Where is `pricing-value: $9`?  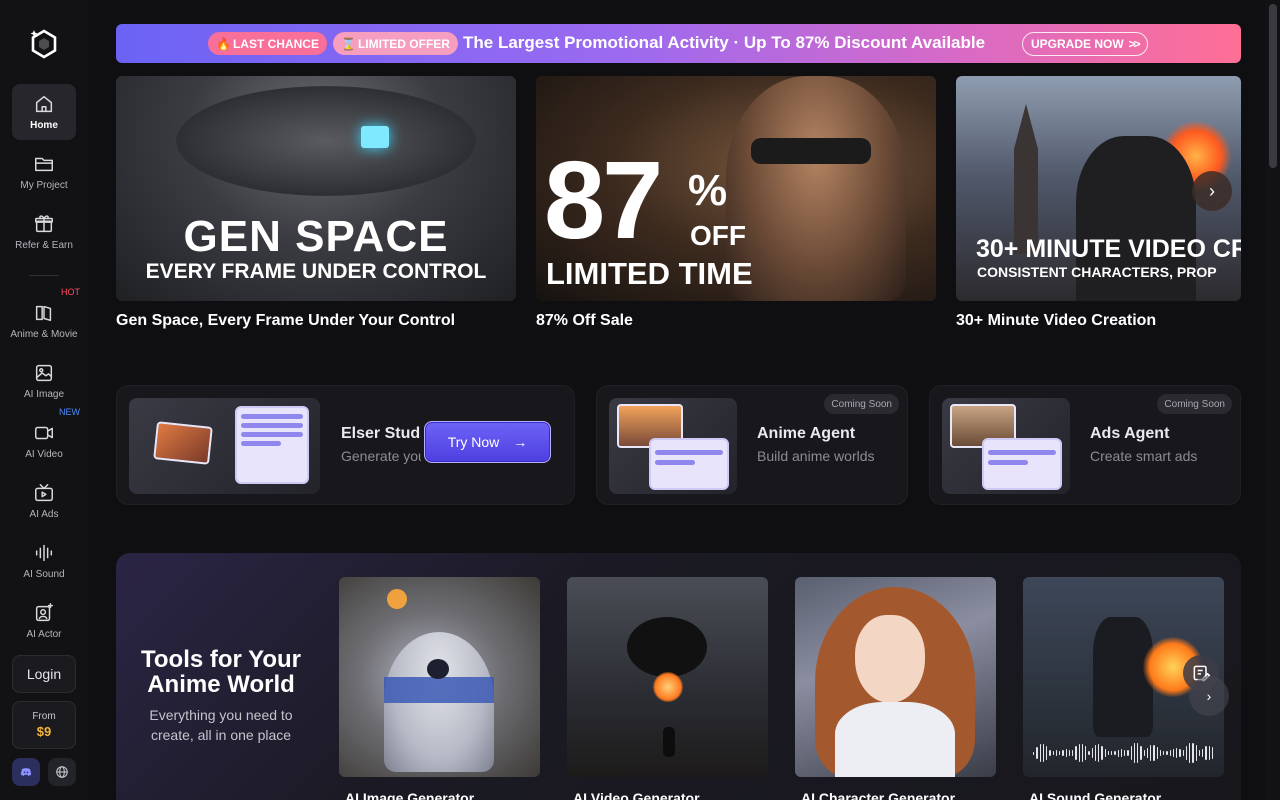 pricing-value: $9 is located at coordinates (44, 731).